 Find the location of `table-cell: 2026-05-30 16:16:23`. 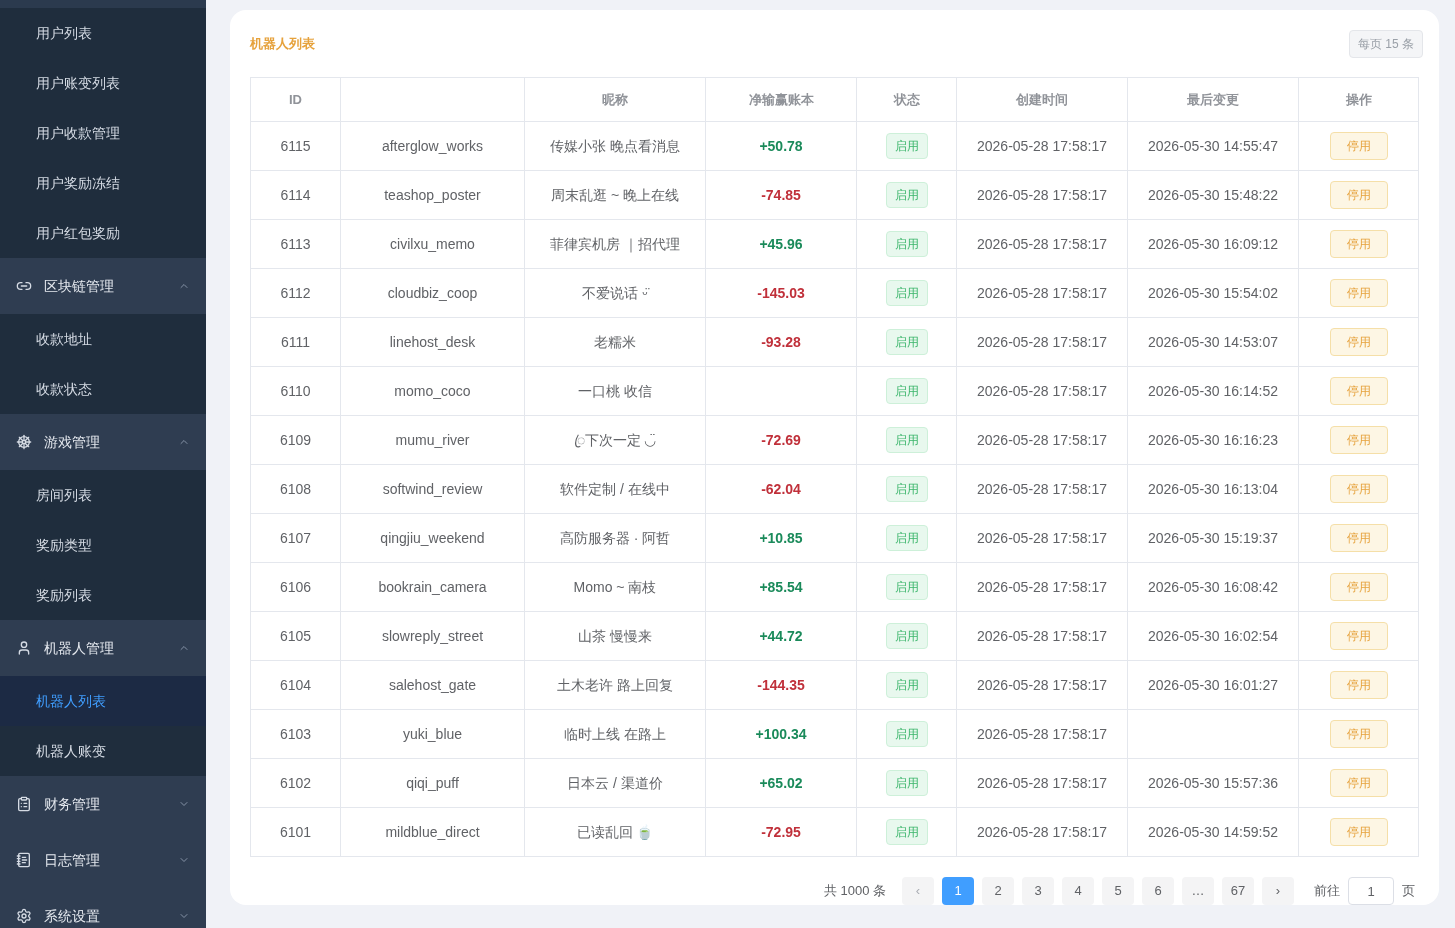

table-cell: 2026-05-30 16:16:23 is located at coordinates (1213, 440).